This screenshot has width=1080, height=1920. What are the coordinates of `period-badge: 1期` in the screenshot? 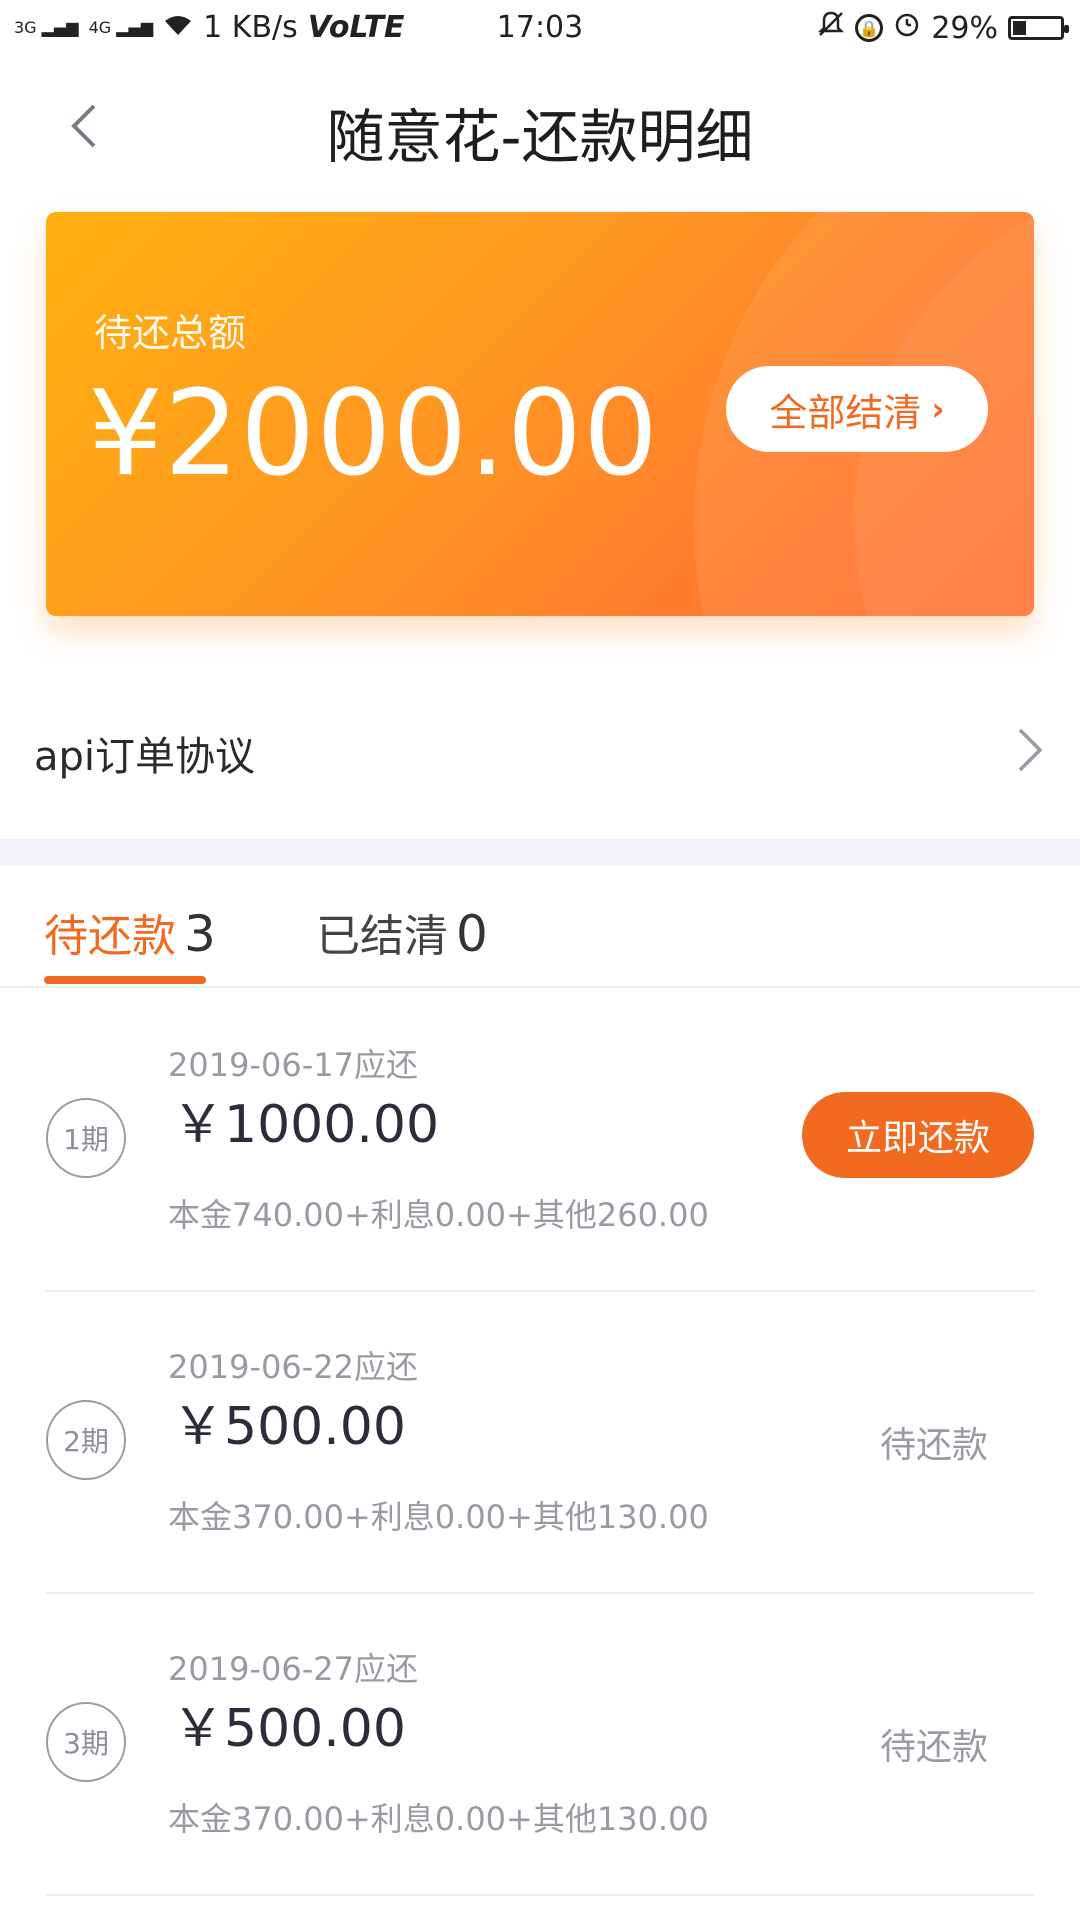 It's located at (86, 1138).